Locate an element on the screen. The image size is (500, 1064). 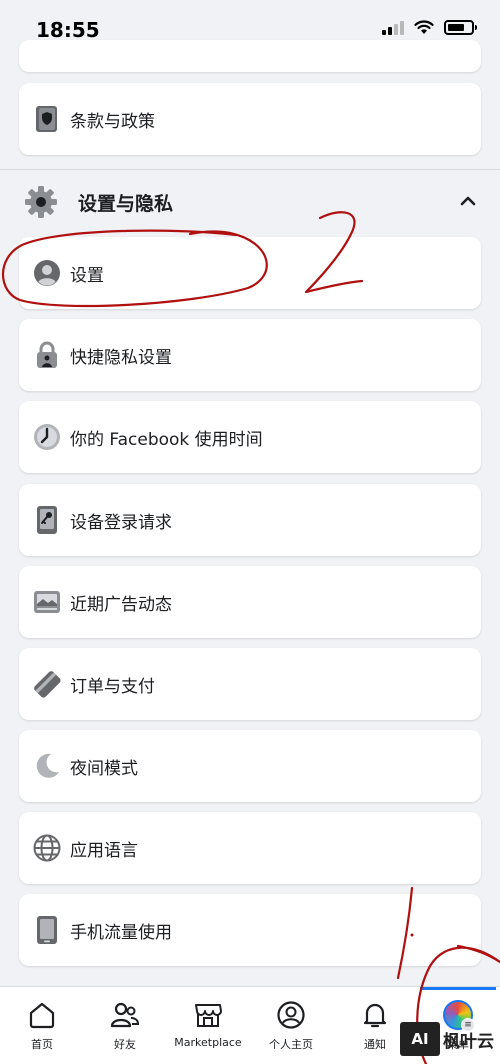
mobile-phone-icon is located at coordinates (47, 930).